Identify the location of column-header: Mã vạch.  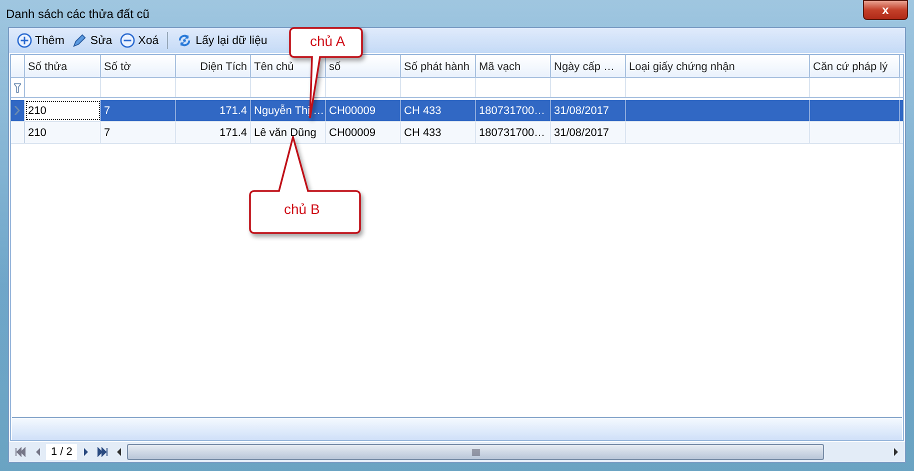
(513, 66).